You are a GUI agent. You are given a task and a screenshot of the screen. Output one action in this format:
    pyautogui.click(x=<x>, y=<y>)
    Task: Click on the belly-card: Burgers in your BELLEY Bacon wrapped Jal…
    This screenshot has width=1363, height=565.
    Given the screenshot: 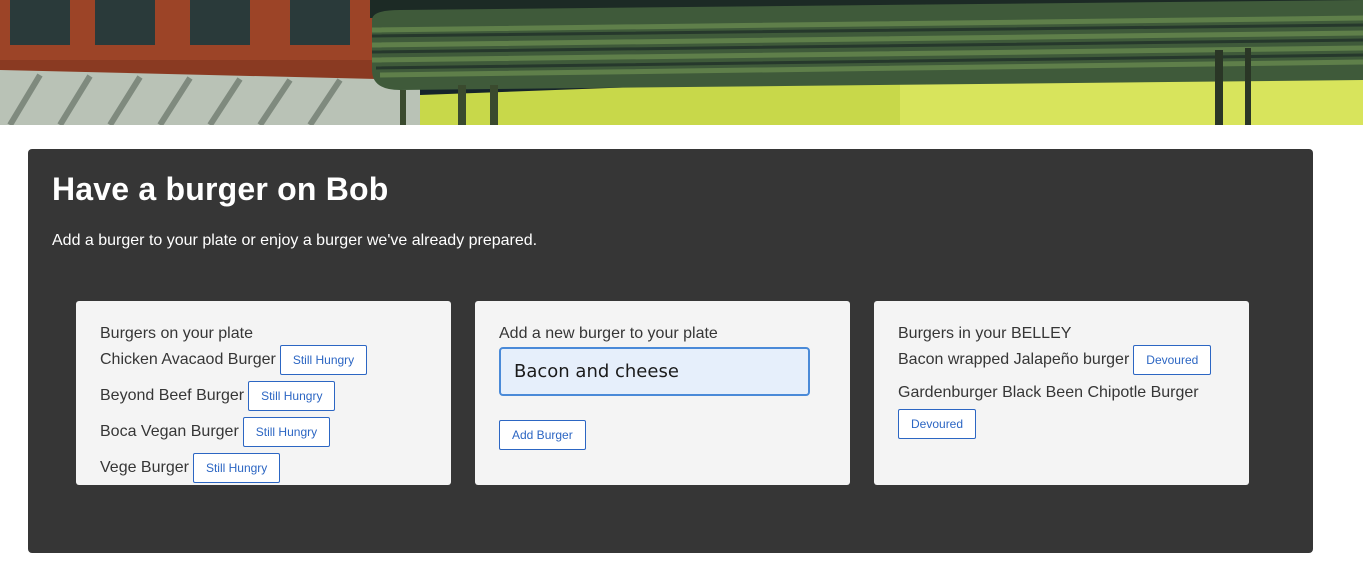 What is the action you would take?
    pyautogui.click(x=1061, y=393)
    